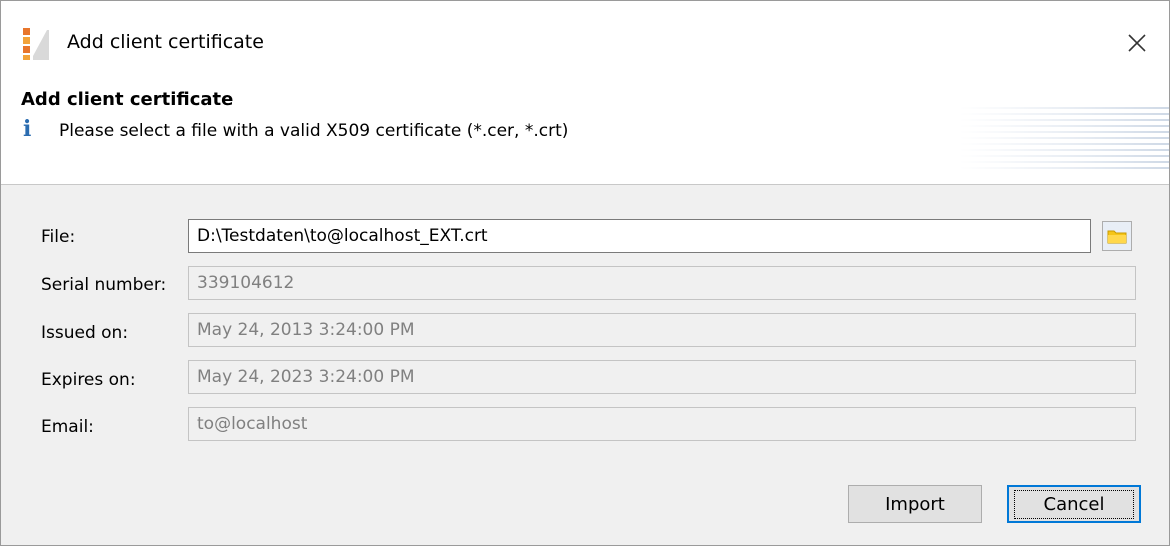 This screenshot has height=546, width=1170. What do you see at coordinates (85, 333) in the screenshot?
I see `issued-on-label: Issued on:` at bounding box center [85, 333].